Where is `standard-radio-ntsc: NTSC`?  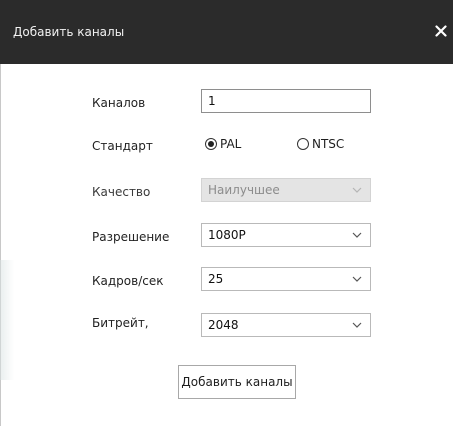
standard-radio-ntsc: NTSC is located at coordinates (320, 144).